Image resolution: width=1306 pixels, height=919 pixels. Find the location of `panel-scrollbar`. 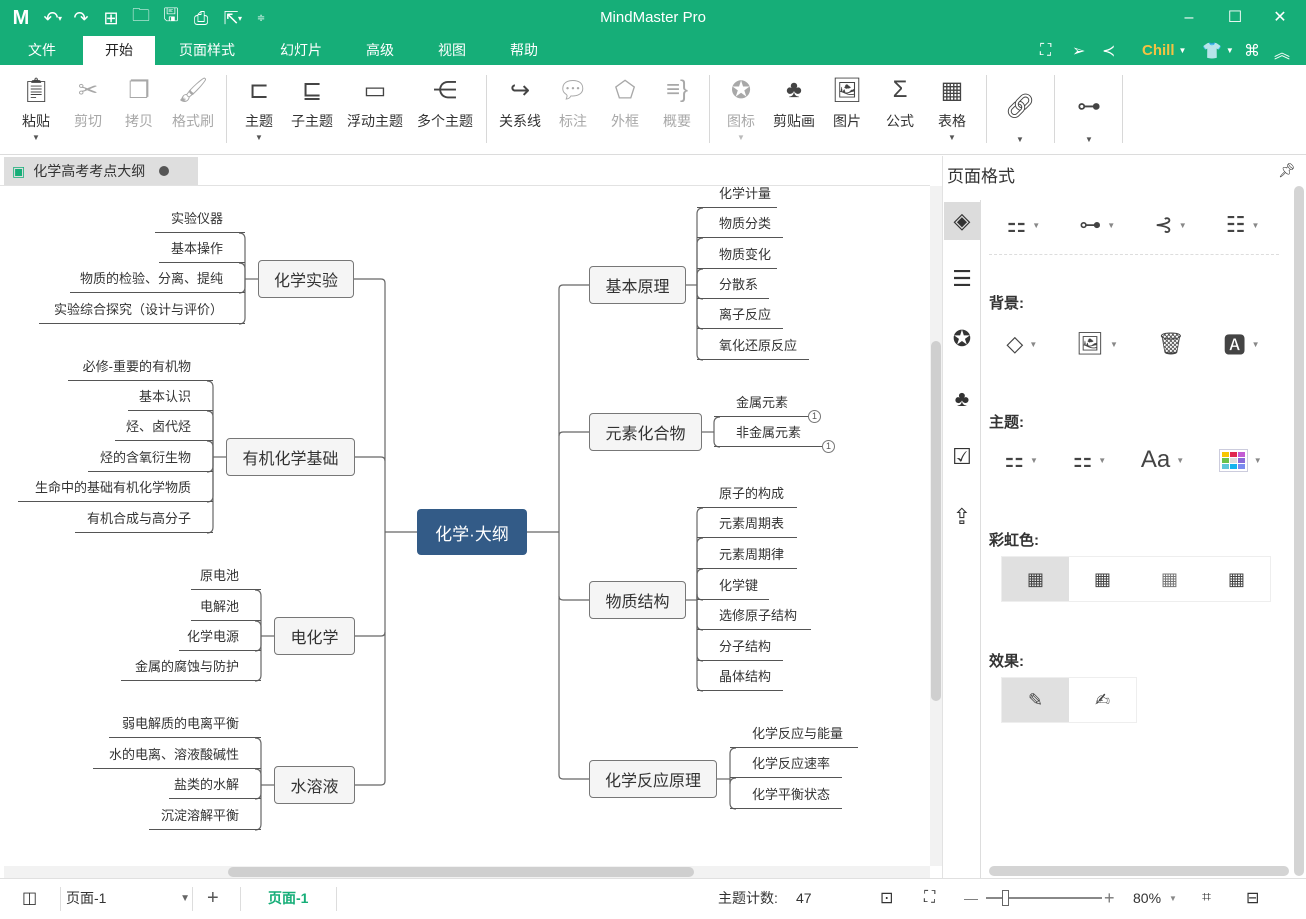

panel-scrollbar is located at coordinates (1299, 531).